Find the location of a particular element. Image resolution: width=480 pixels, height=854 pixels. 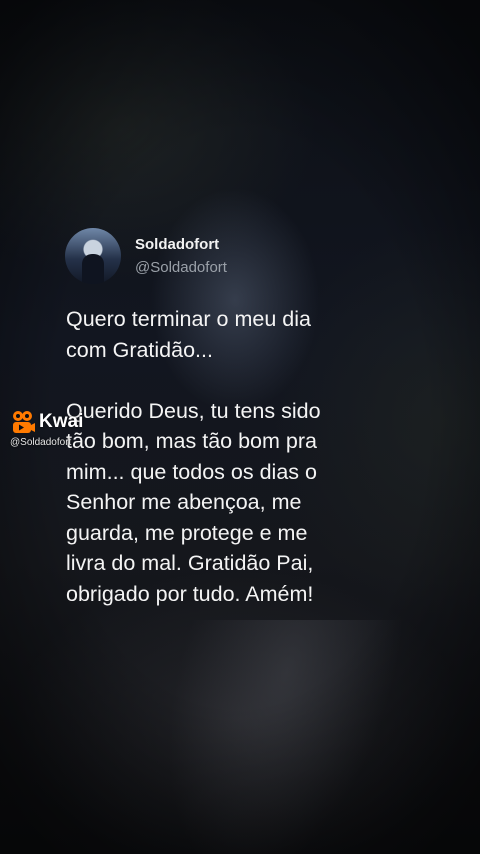

watermark-handle: @Soldadofort is located at coordinates (41, 442).